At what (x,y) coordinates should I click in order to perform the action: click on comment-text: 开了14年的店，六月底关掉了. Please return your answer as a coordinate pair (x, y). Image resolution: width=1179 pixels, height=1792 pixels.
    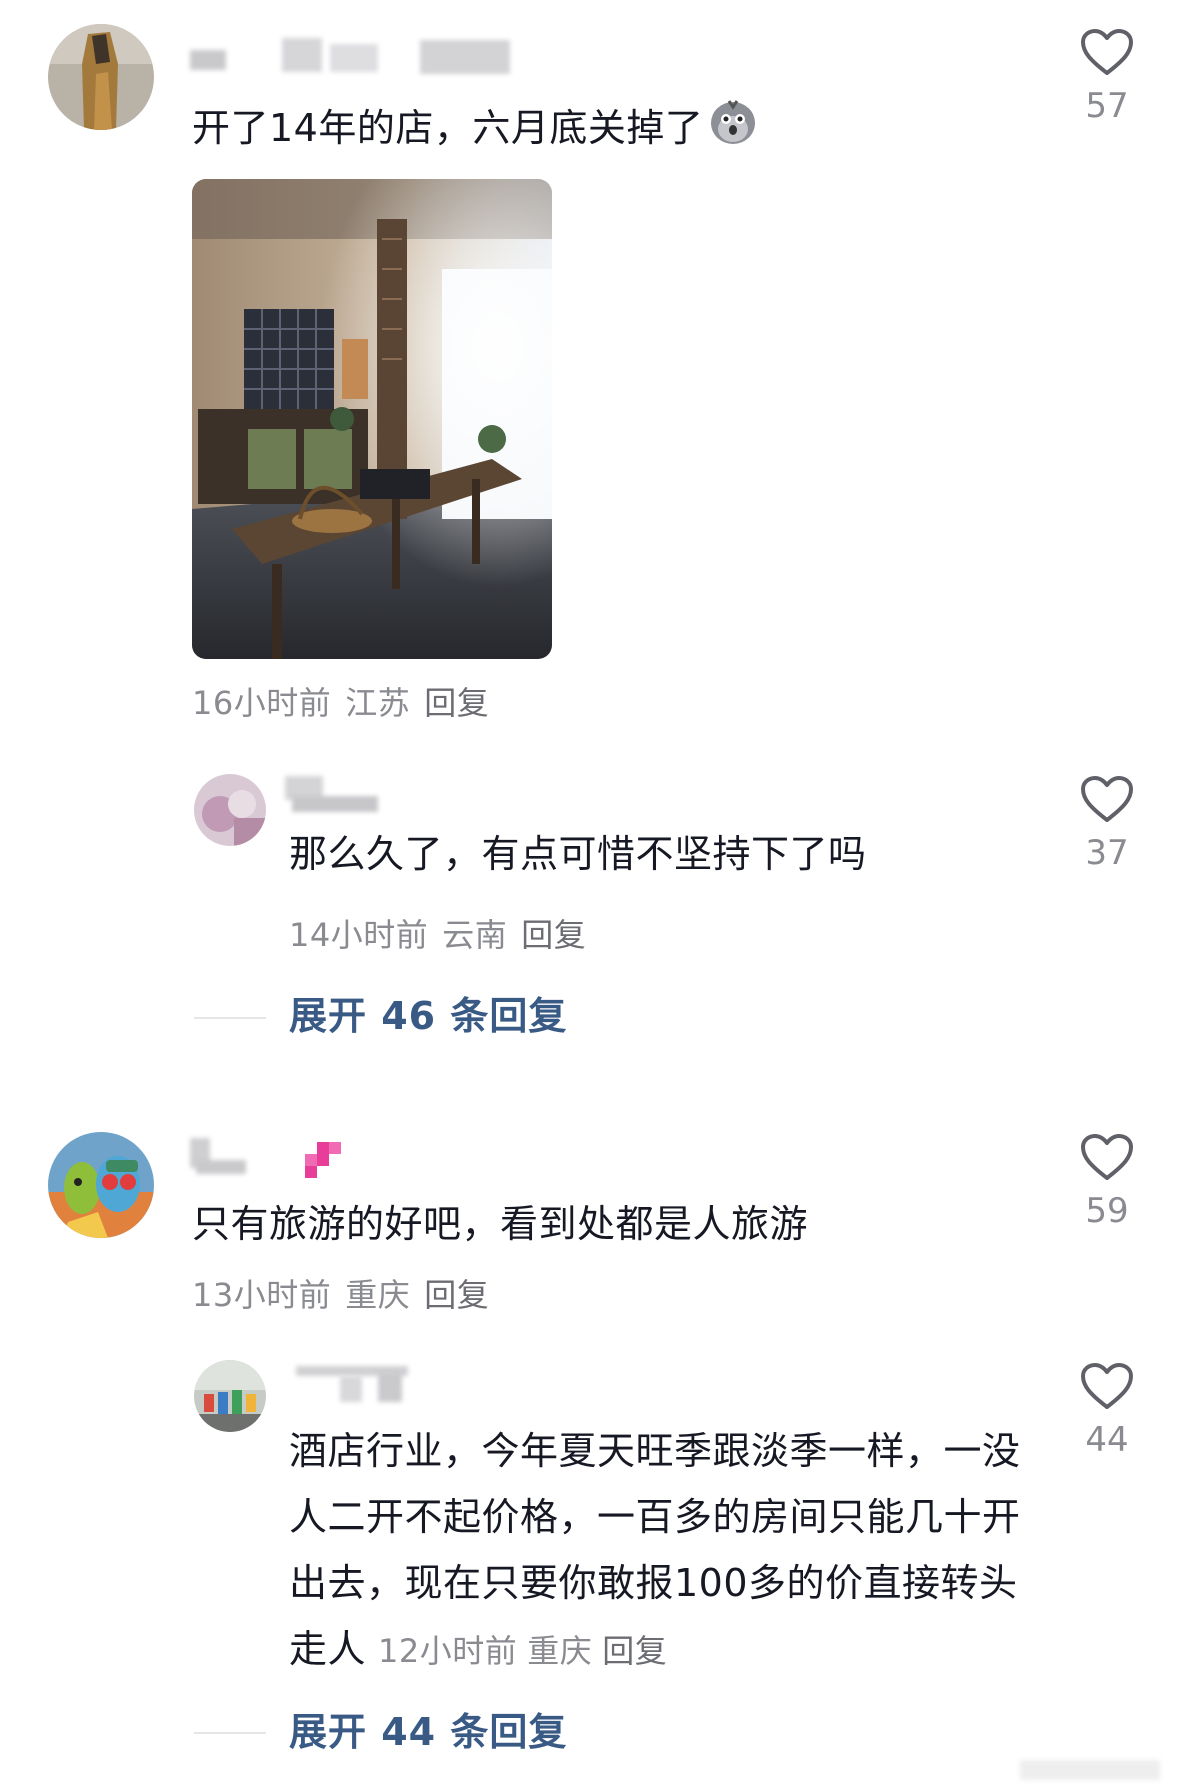
    Looking at the image, I should click on (475, 125).